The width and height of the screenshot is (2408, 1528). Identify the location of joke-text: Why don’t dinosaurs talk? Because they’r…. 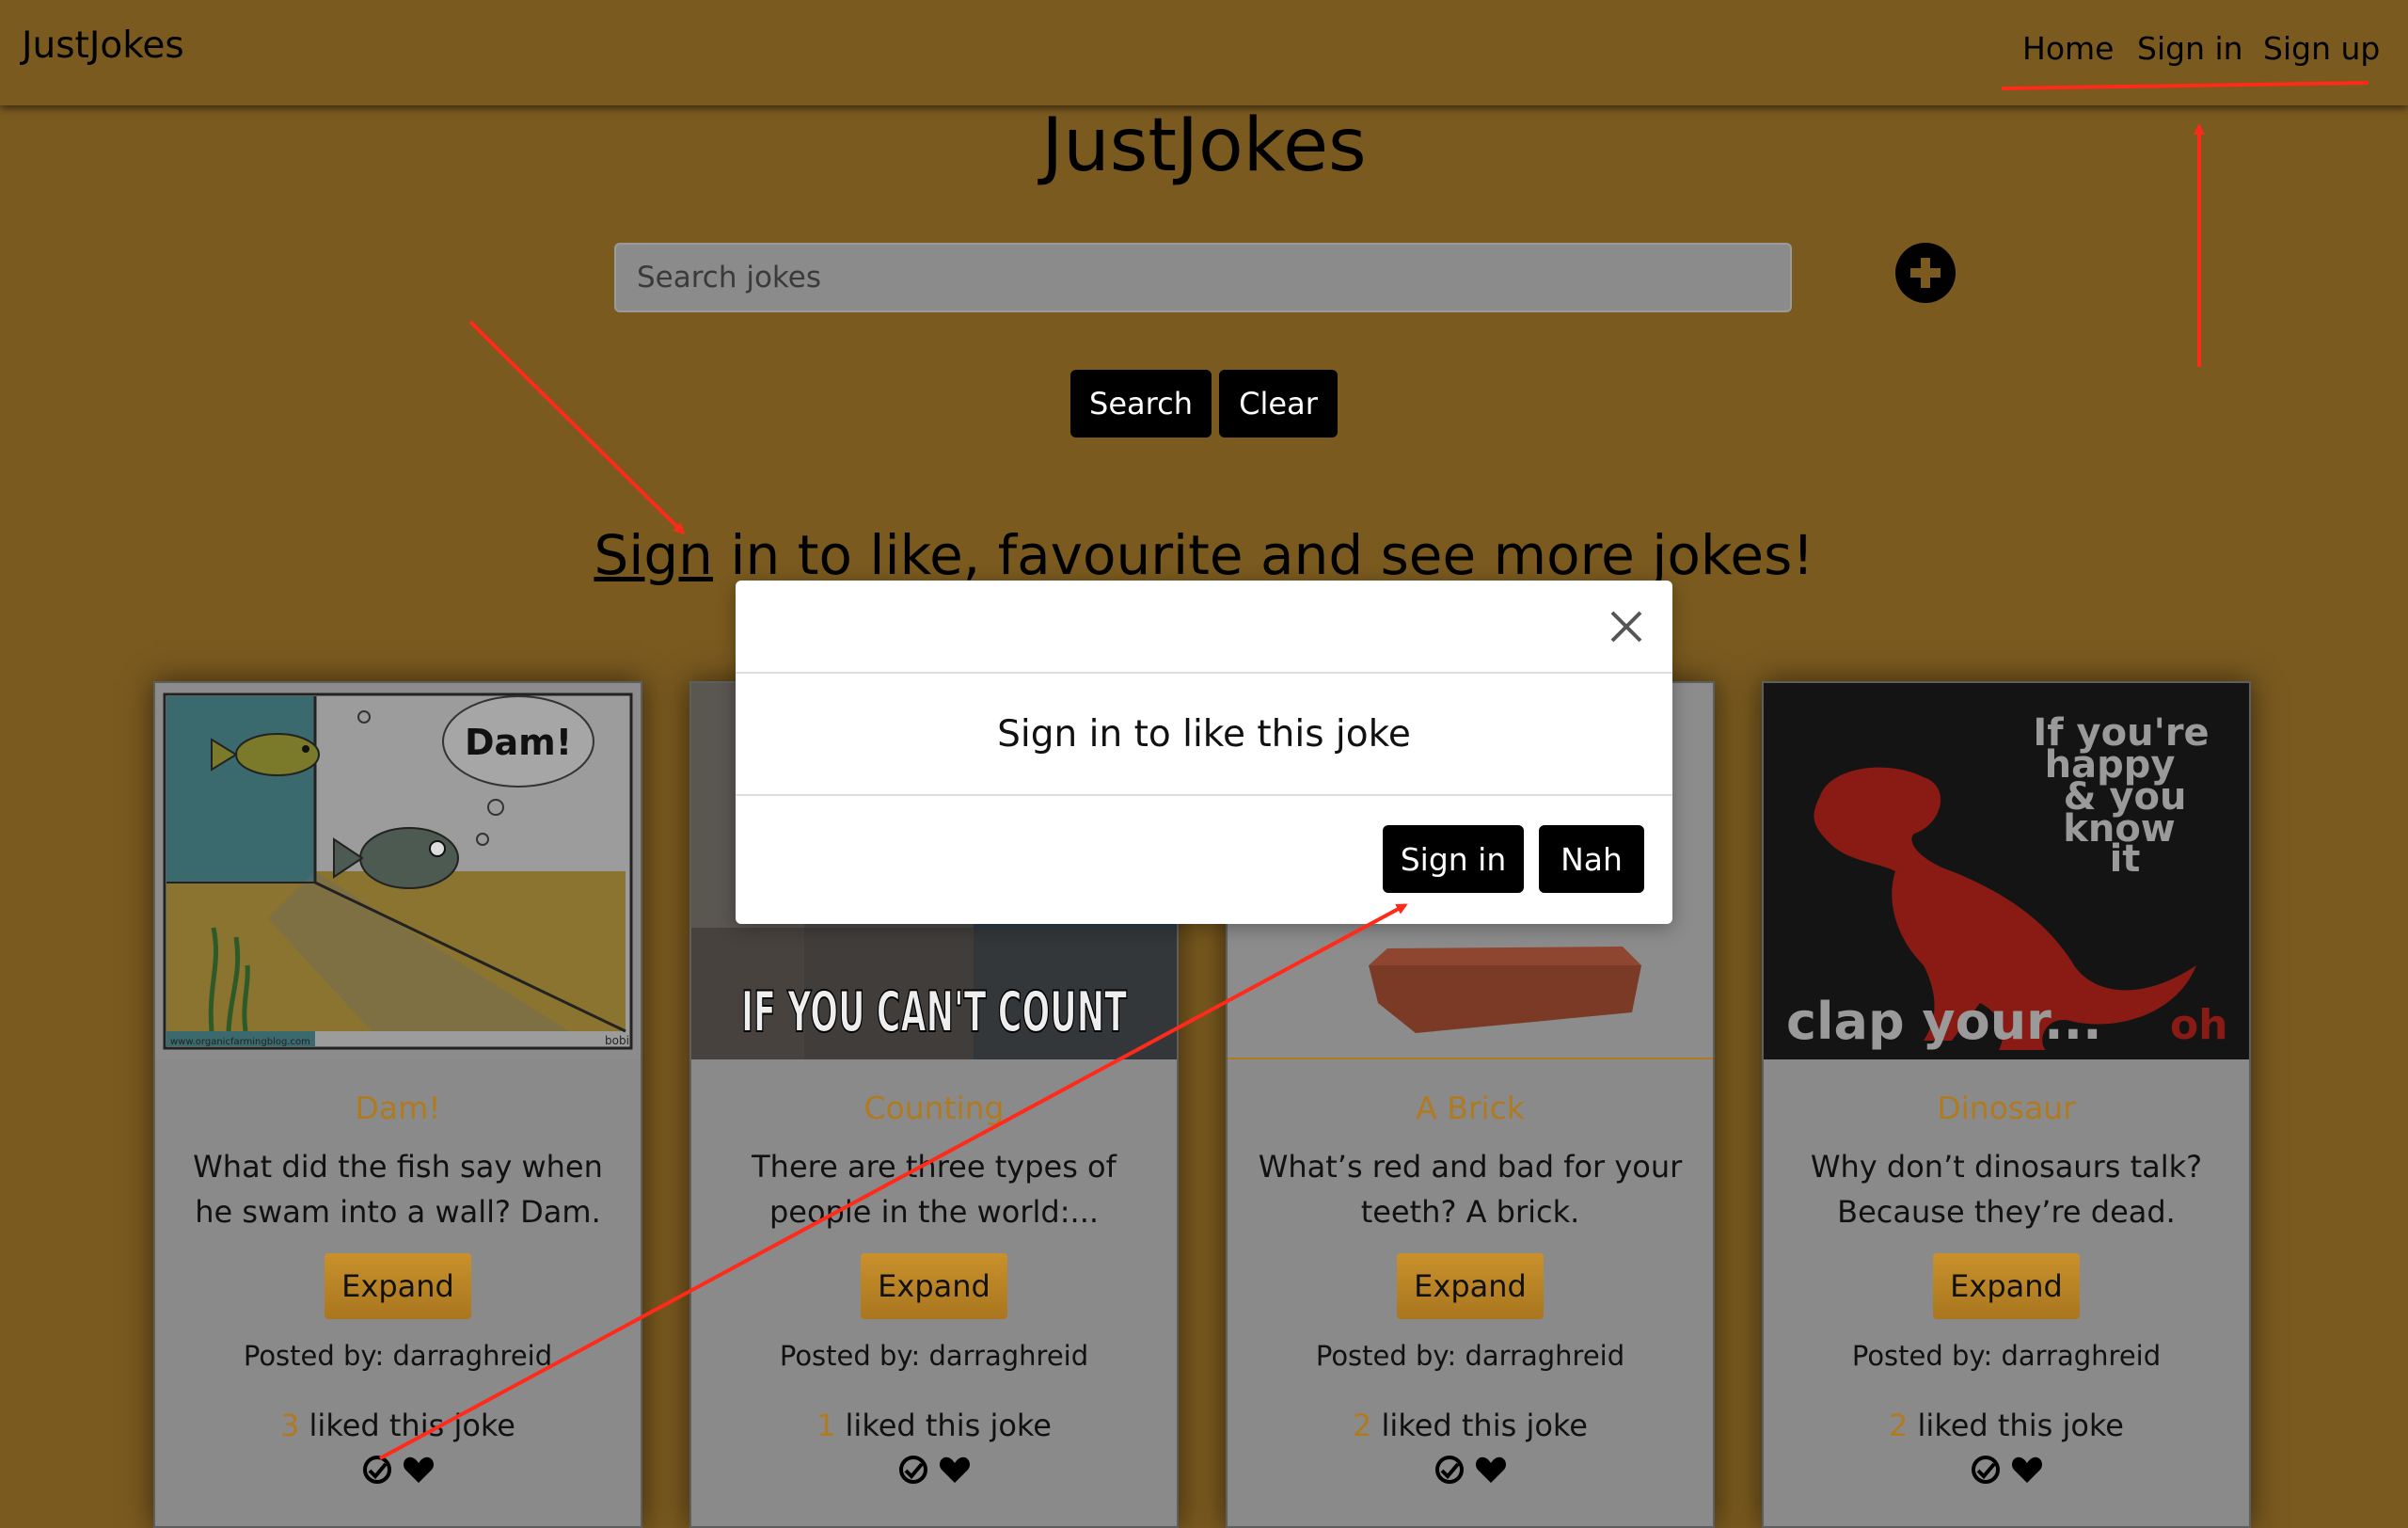
(2007, 1189).